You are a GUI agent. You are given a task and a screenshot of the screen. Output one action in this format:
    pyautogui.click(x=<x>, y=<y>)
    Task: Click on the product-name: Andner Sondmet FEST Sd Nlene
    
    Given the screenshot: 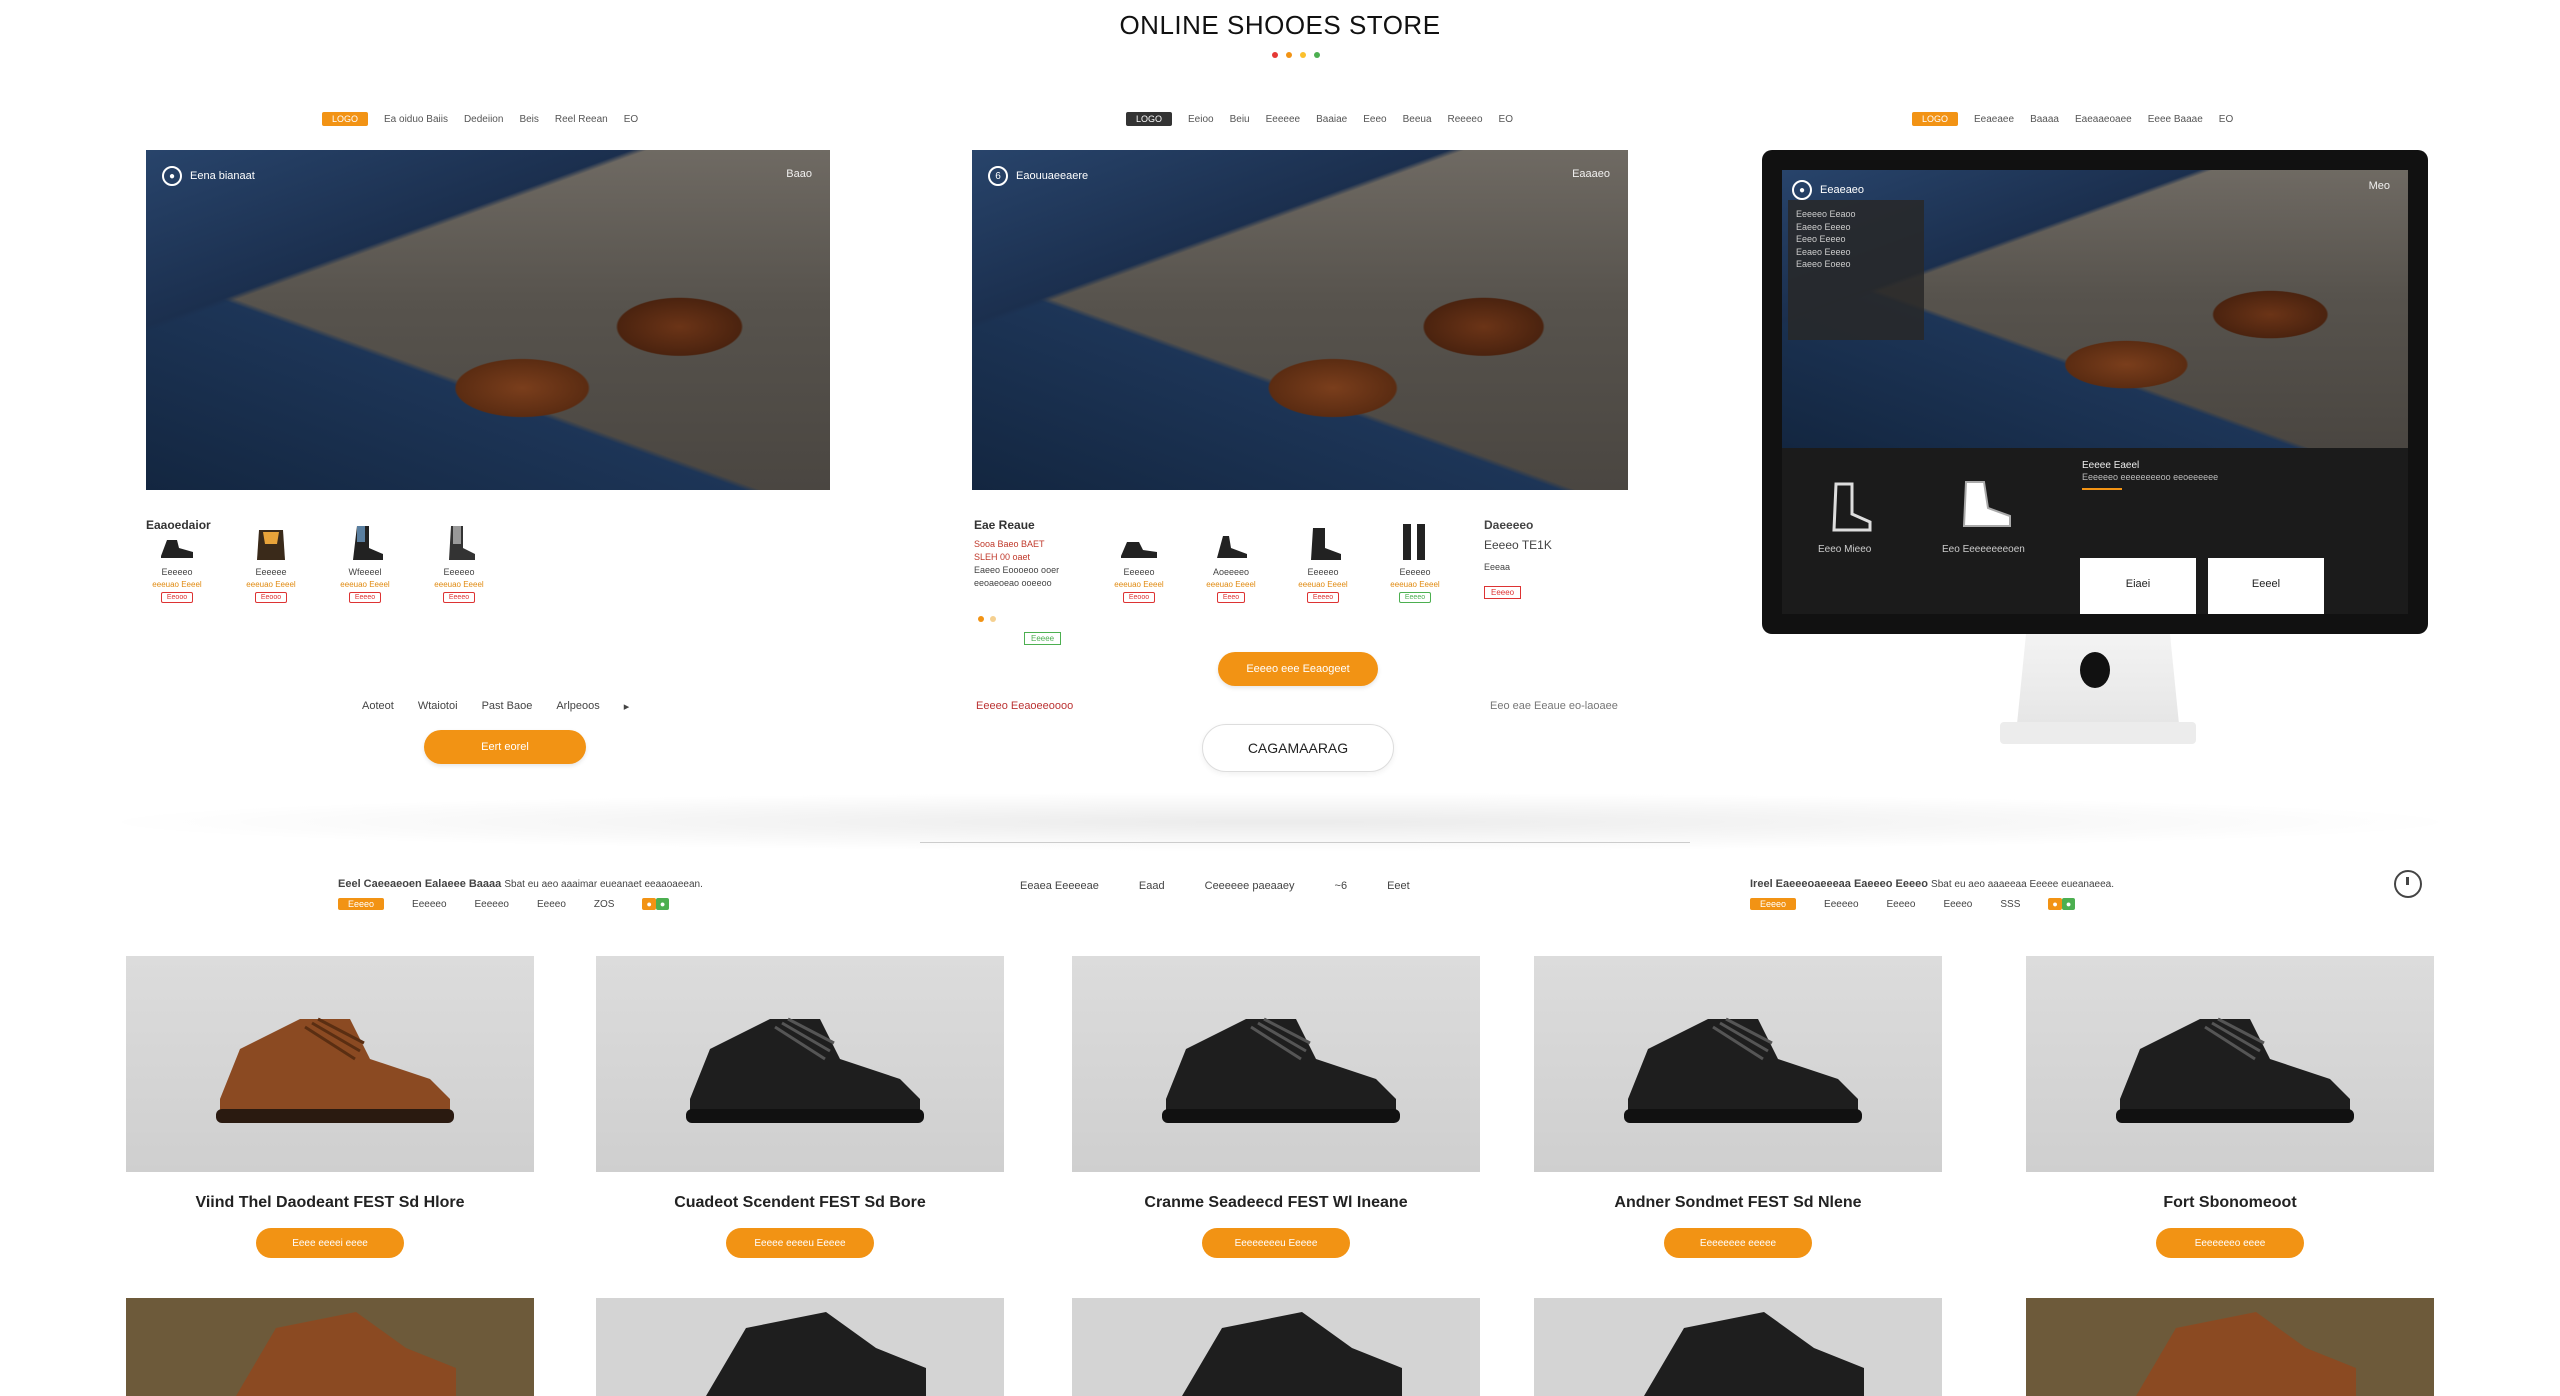 What is the action you would take?
    pyautogui.click(x=1738, y=1203)
    